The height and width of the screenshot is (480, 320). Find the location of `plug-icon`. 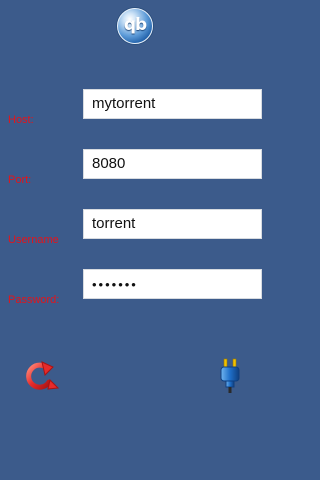

plug-icon is located at coordinates (230, 375).